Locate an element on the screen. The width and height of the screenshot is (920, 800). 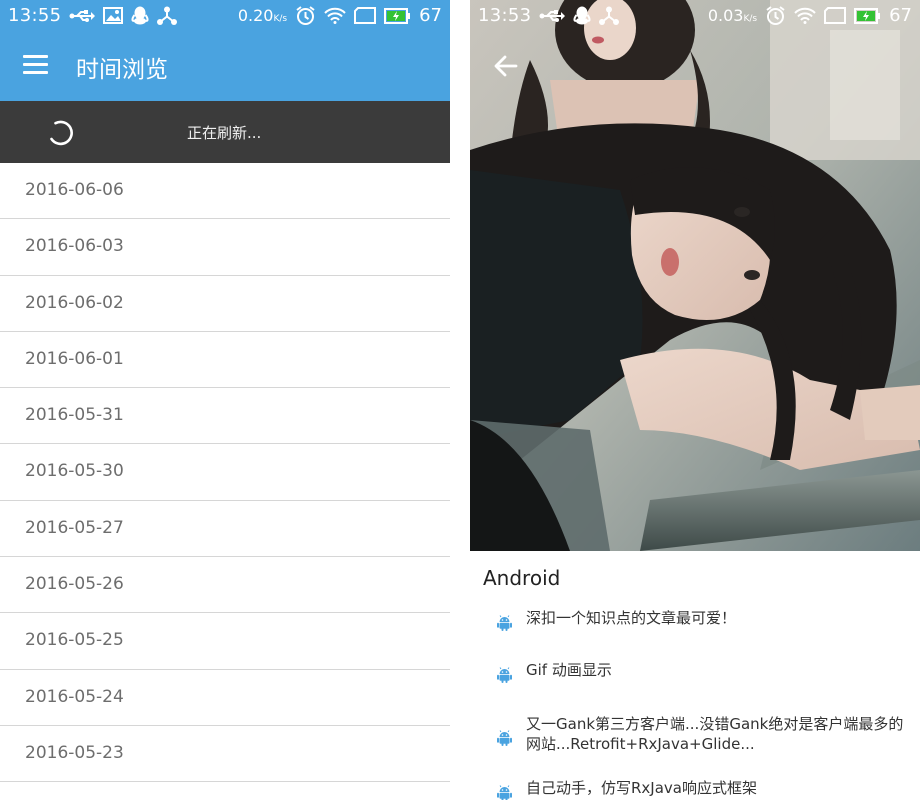
back-arrow-icon is located at coordinates (506, 66).